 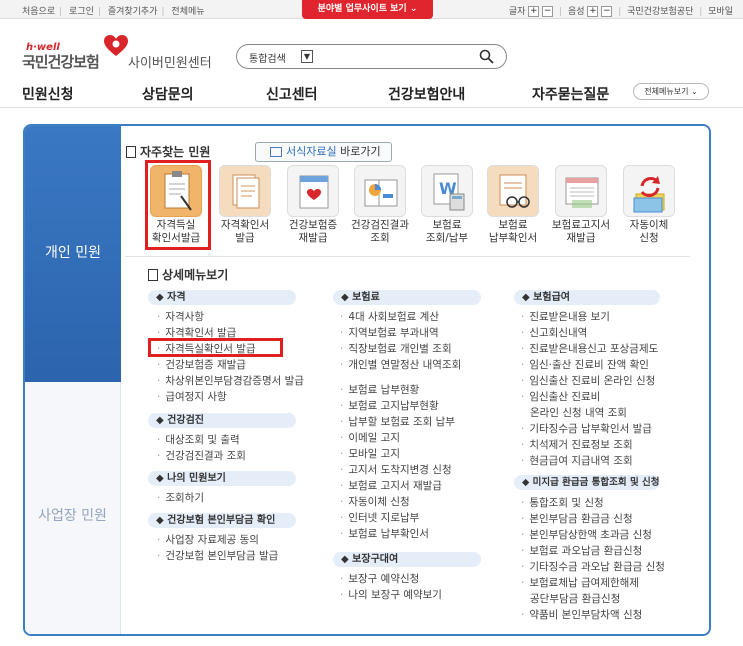 What do you see at coordinates (581, 550) in the screenshot?
I see `menu-item: 보험료 과오납금 환급신청` at bounding box center [581, 550].